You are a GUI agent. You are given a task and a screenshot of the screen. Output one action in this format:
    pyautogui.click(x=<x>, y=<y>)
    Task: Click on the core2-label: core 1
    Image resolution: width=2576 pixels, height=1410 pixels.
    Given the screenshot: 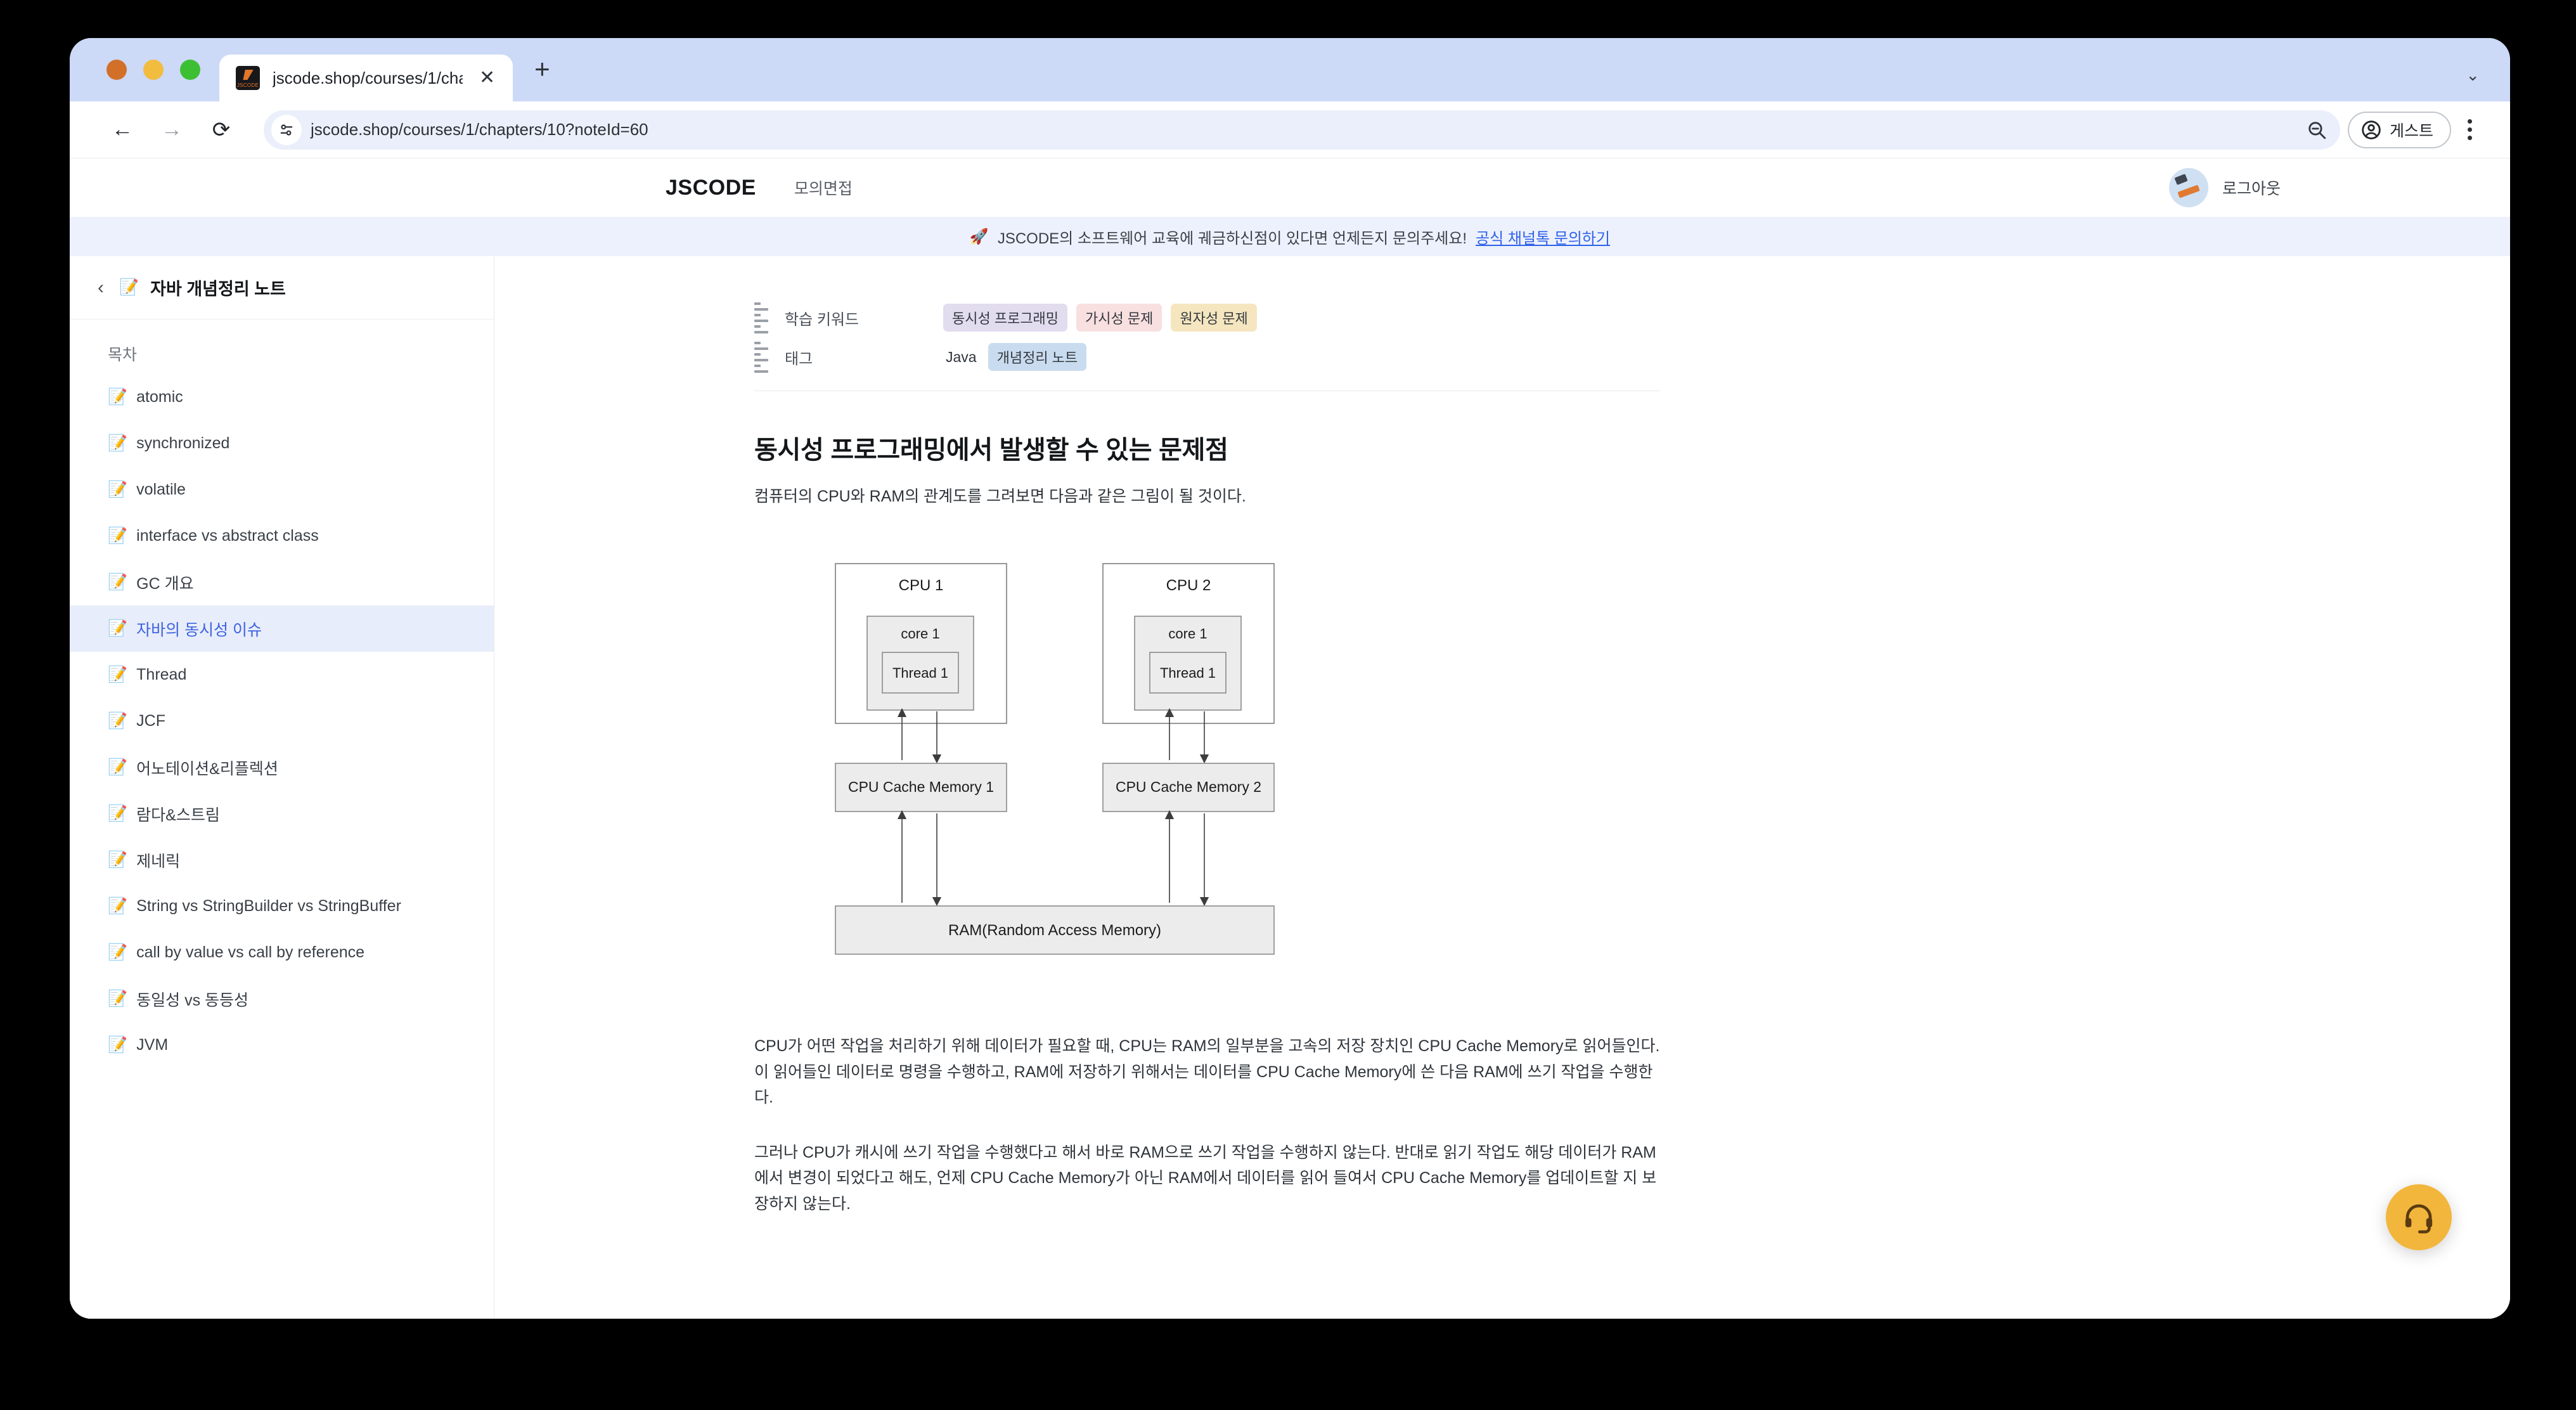 What is the action you would take?
    pyautogui.click(x=1187, y=634)
    